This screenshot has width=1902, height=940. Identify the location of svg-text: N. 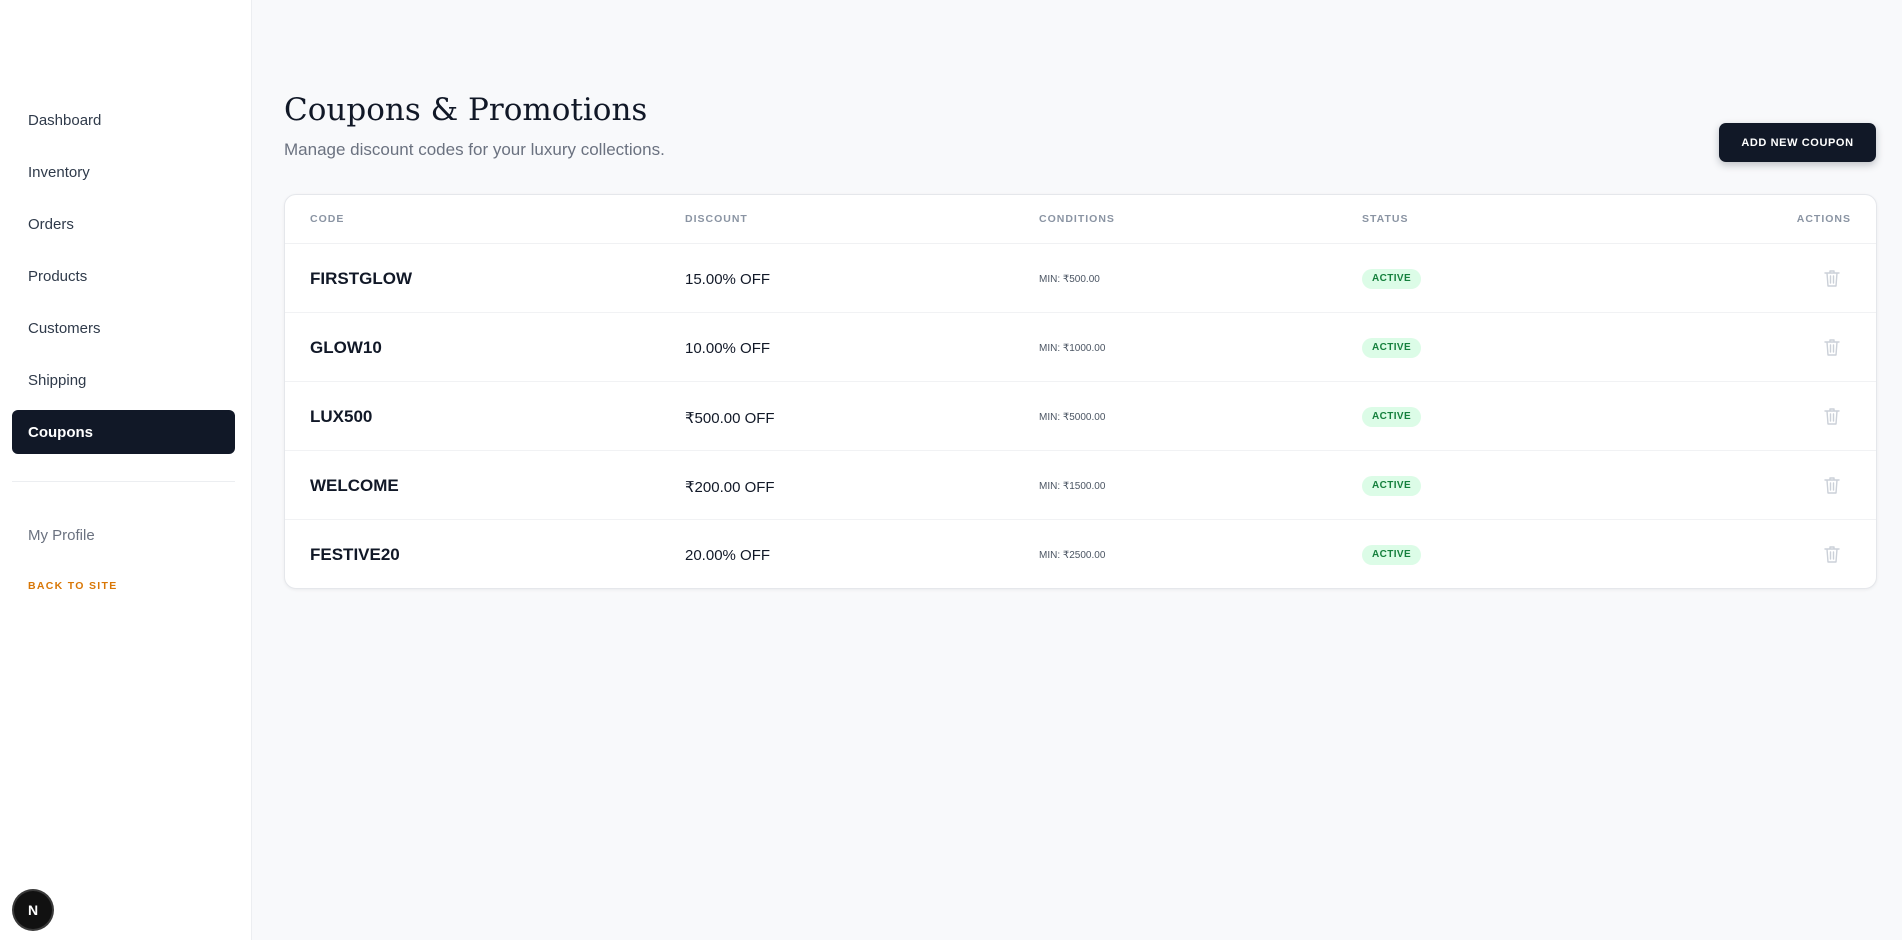
(33, 910).